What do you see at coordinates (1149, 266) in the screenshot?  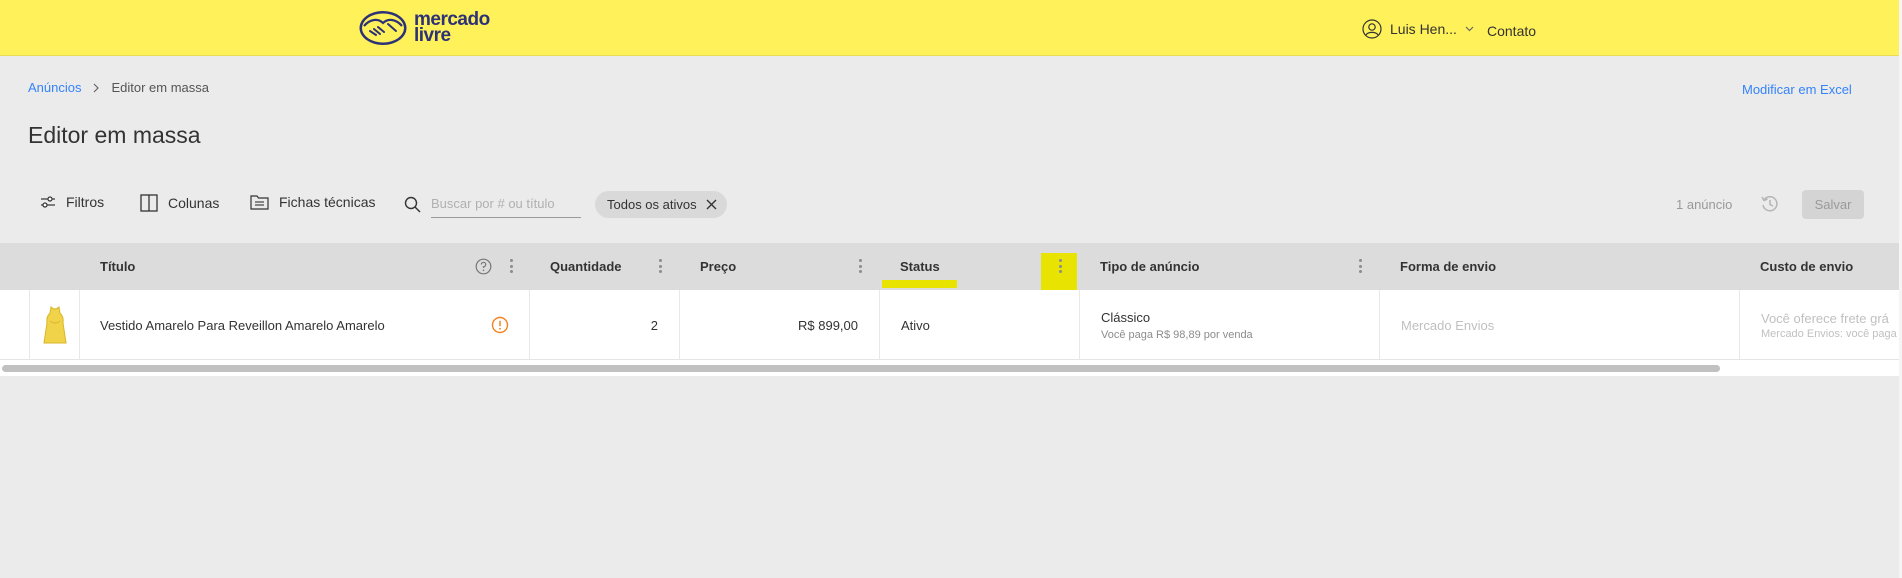 I see `column-header-listing-type: Tipo de anúncio` at bounding box center [1149, 266].